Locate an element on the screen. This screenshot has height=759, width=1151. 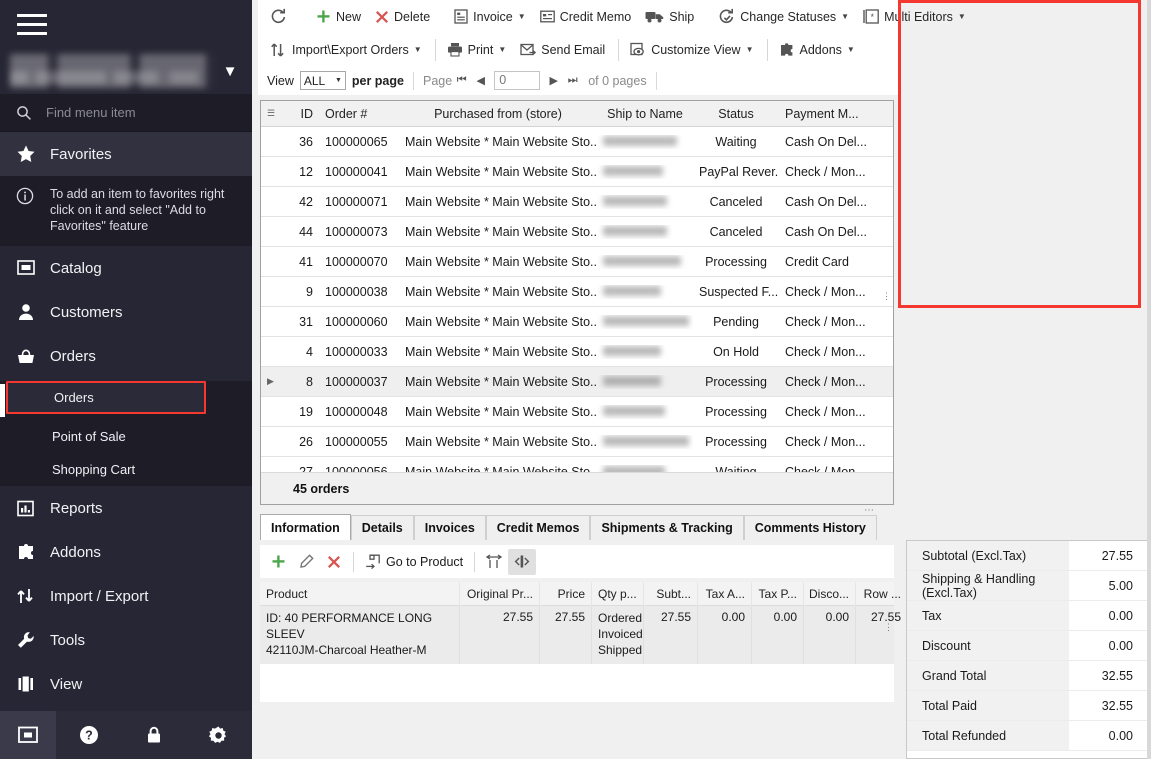
print-button: Print ▼ is located at coordinates (477, 50).